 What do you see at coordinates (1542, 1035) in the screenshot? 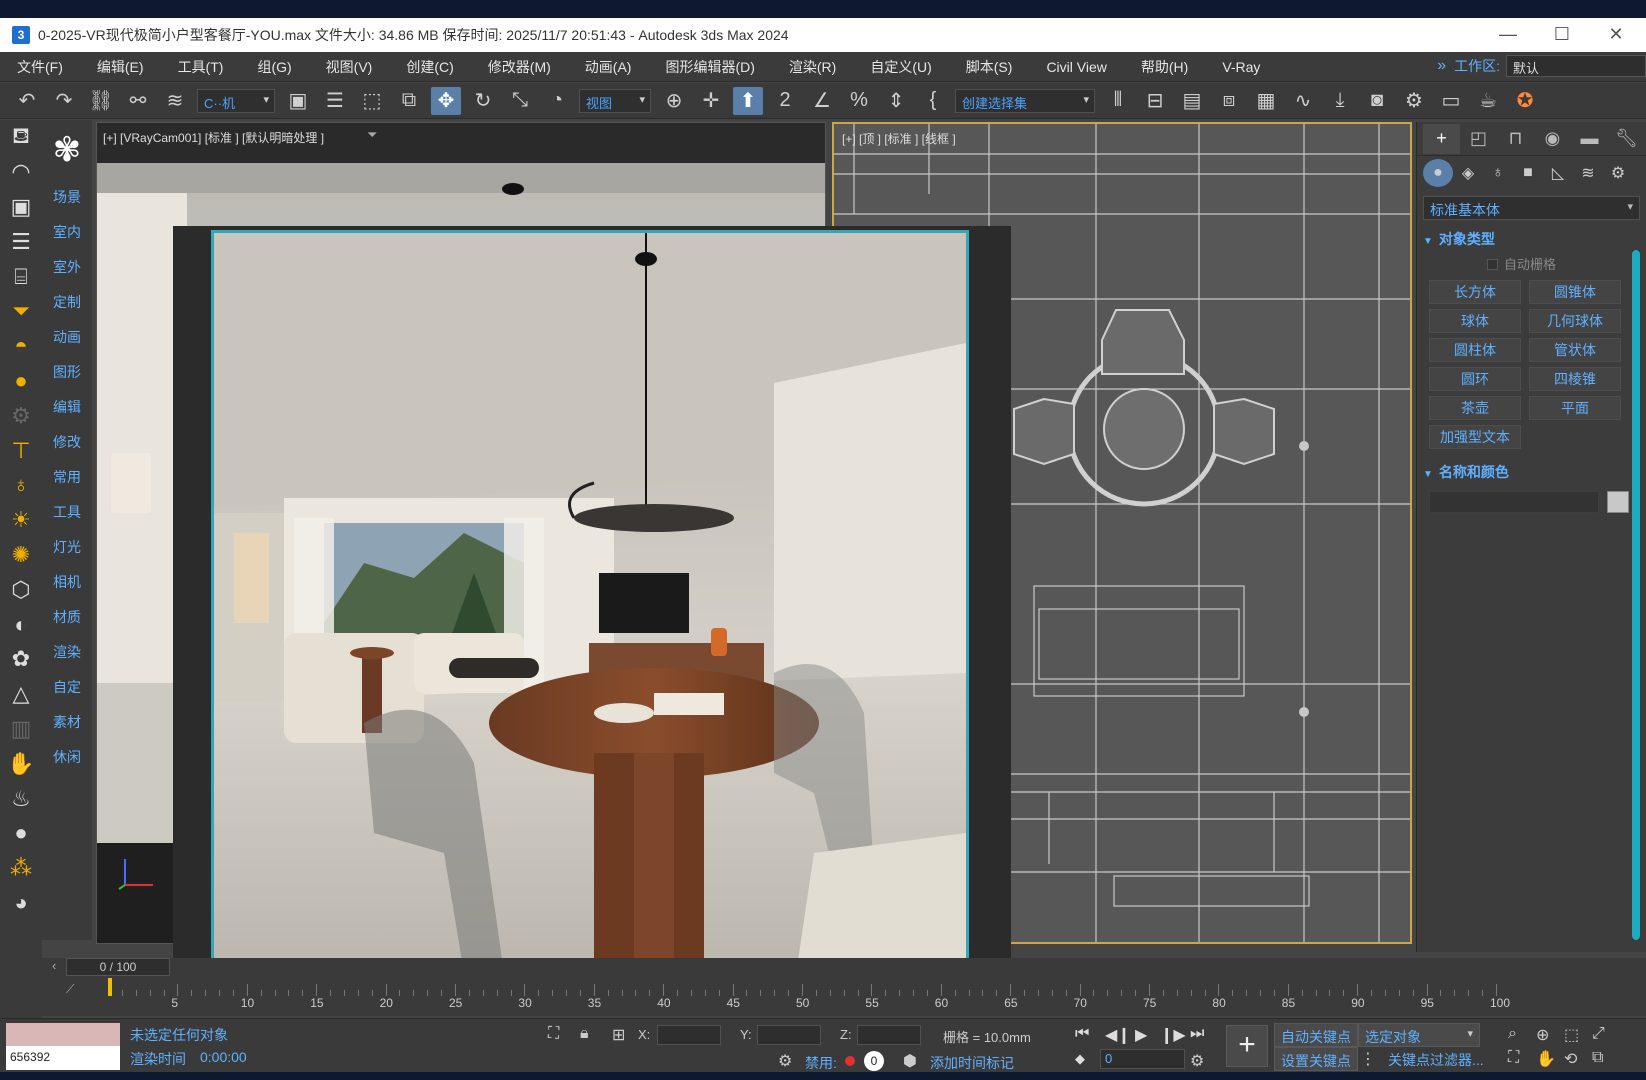
I see `zoom-all-icon: ⊕` at bounding box center [1542, 1035].